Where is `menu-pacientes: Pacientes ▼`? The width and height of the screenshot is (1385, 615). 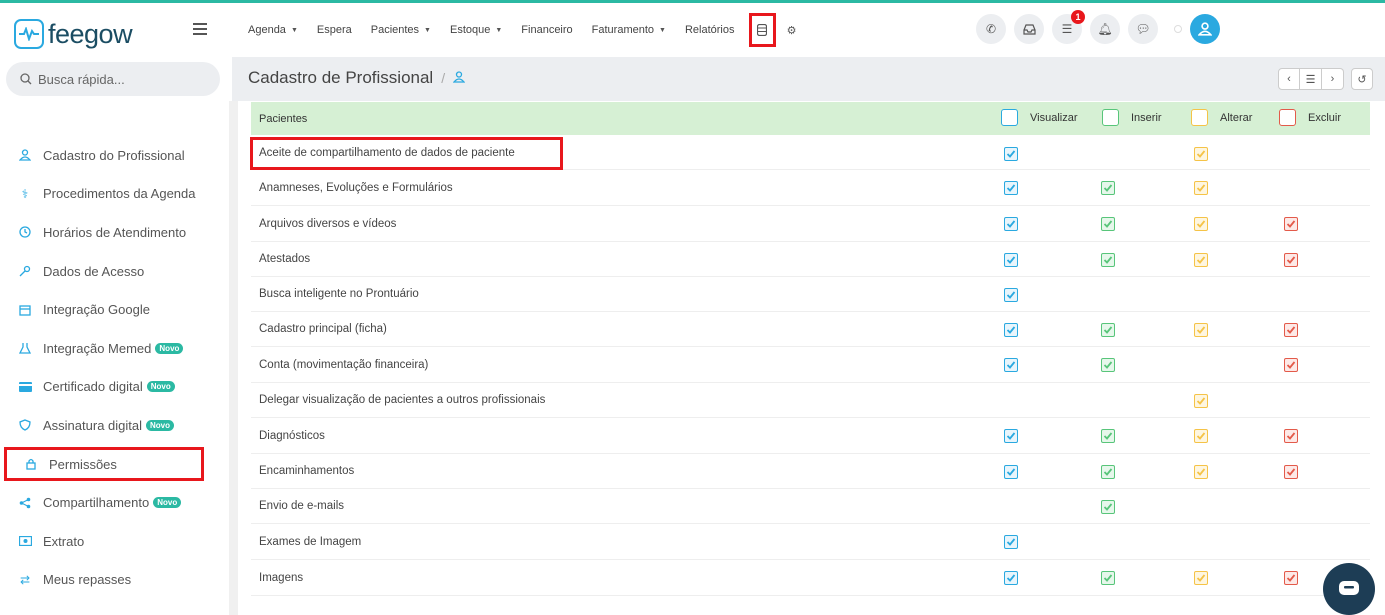
menu-pacientes: Pacientes ▼ is located at coordinates (401, 30).